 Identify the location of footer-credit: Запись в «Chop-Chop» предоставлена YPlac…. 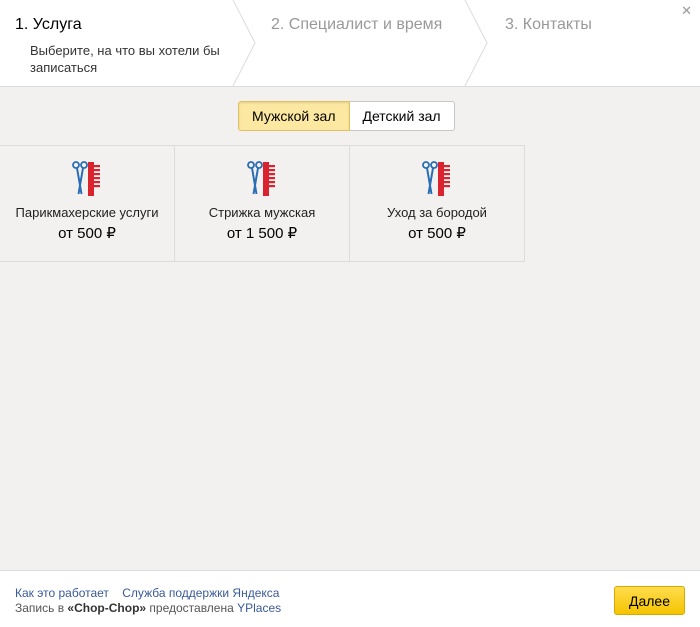
(148, 608).